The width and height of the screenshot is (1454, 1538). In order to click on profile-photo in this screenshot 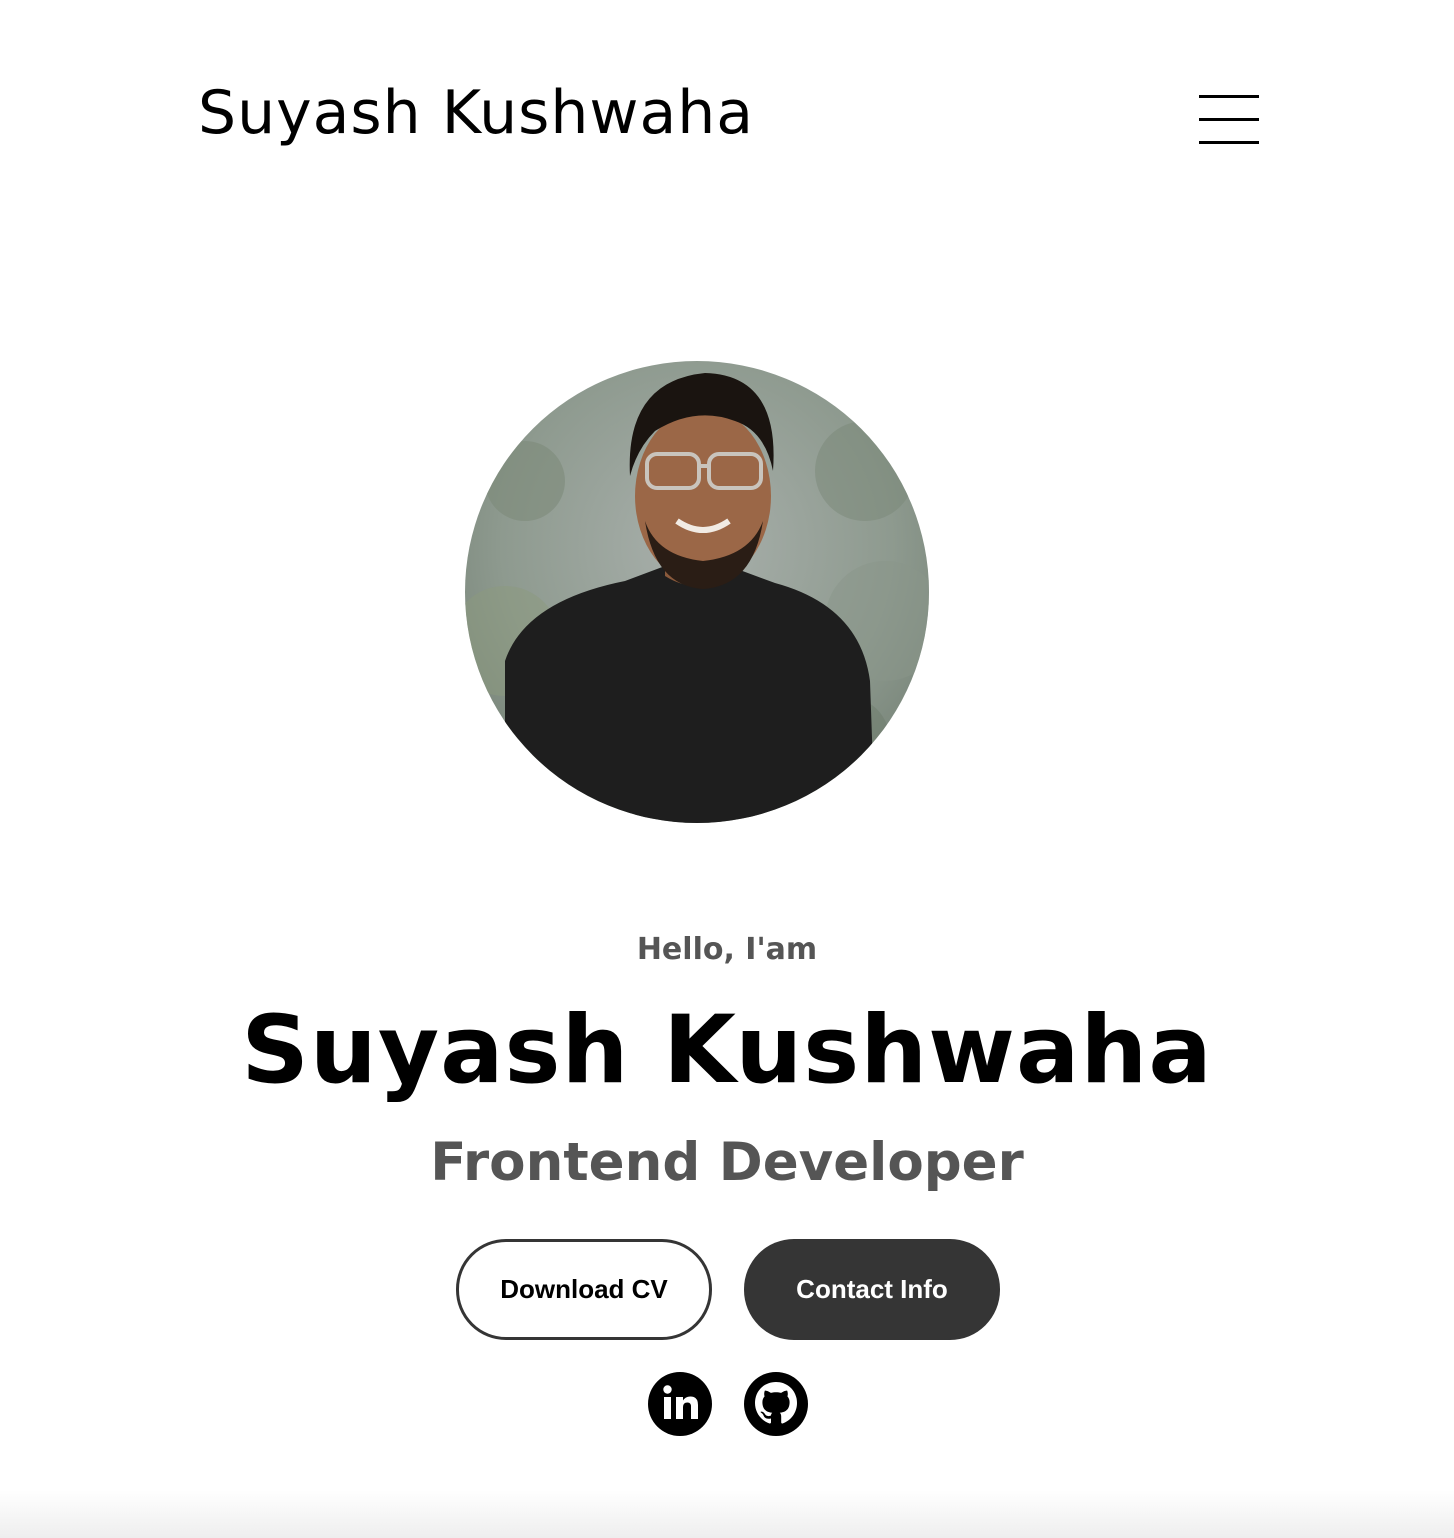, I will do `click(697, 592)`.